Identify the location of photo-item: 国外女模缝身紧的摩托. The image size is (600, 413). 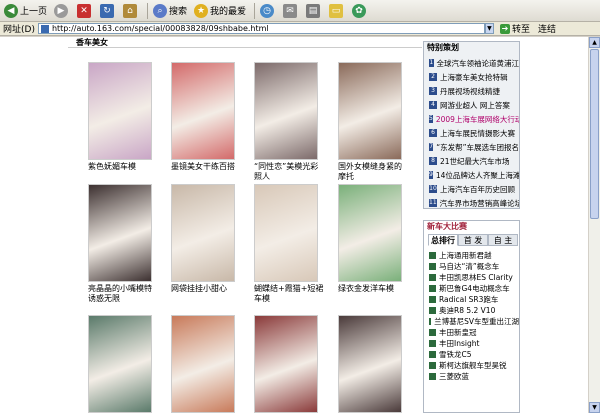
(370, 122).